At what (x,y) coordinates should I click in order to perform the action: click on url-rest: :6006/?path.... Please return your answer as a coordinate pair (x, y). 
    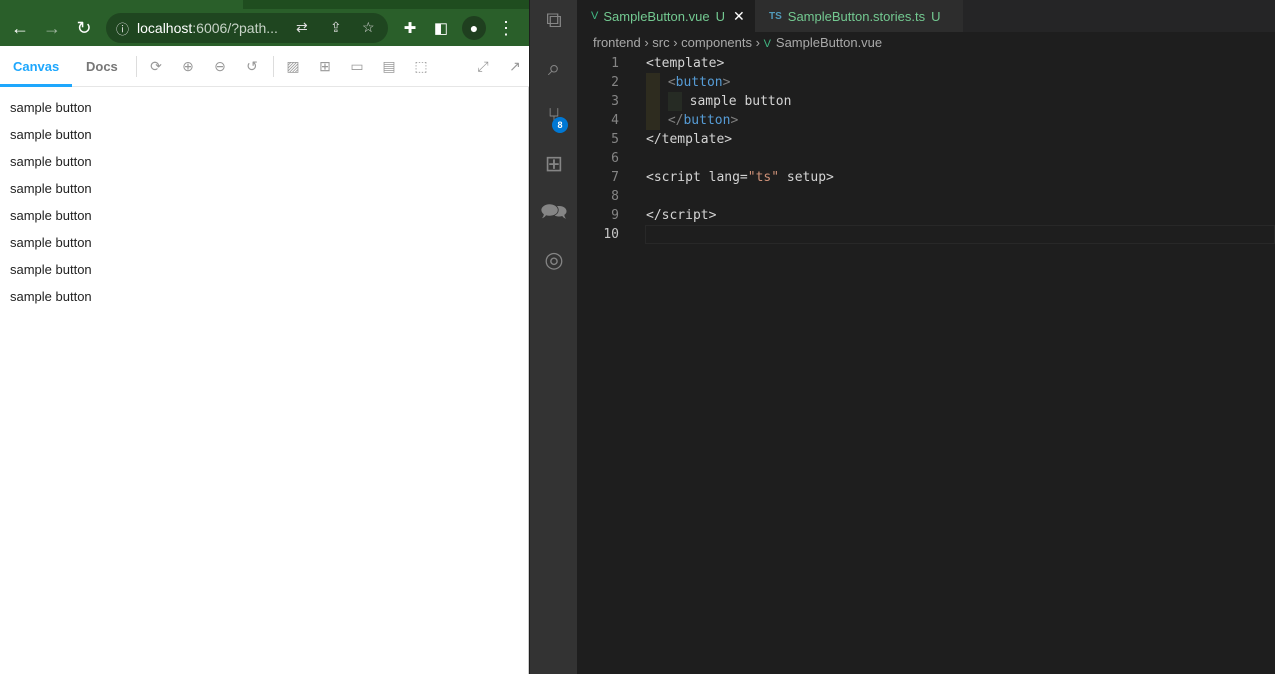
    Looking at the image, I should click on (235, 28).